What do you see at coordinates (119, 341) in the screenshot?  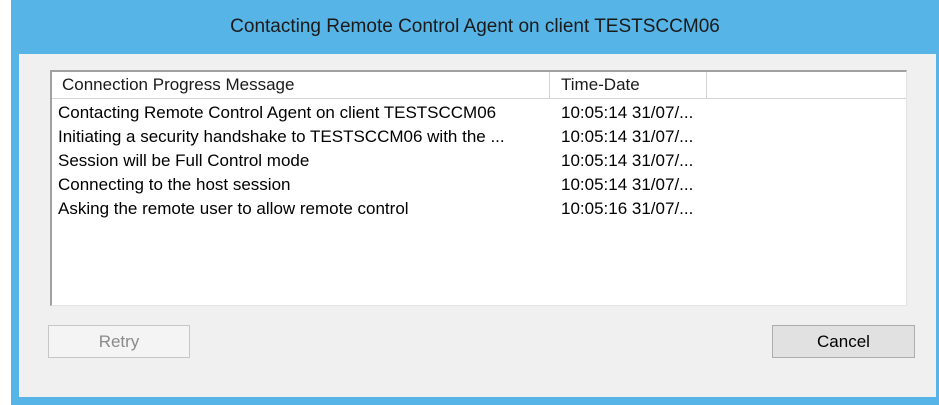 I see `retry-button: Retry` at bounding box center [119, 341].